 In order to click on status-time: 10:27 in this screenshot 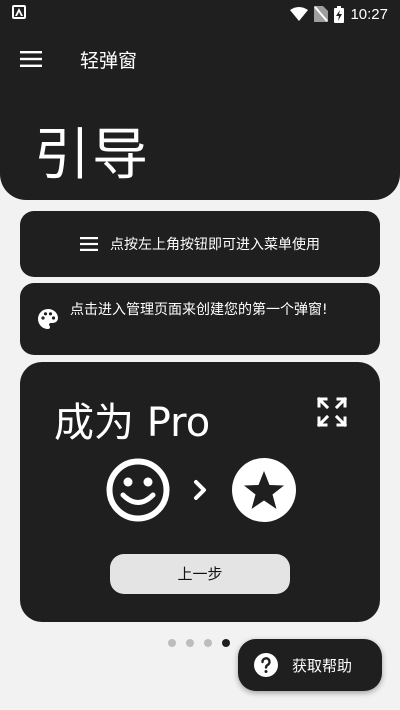, I will do `click(369, 14)`.